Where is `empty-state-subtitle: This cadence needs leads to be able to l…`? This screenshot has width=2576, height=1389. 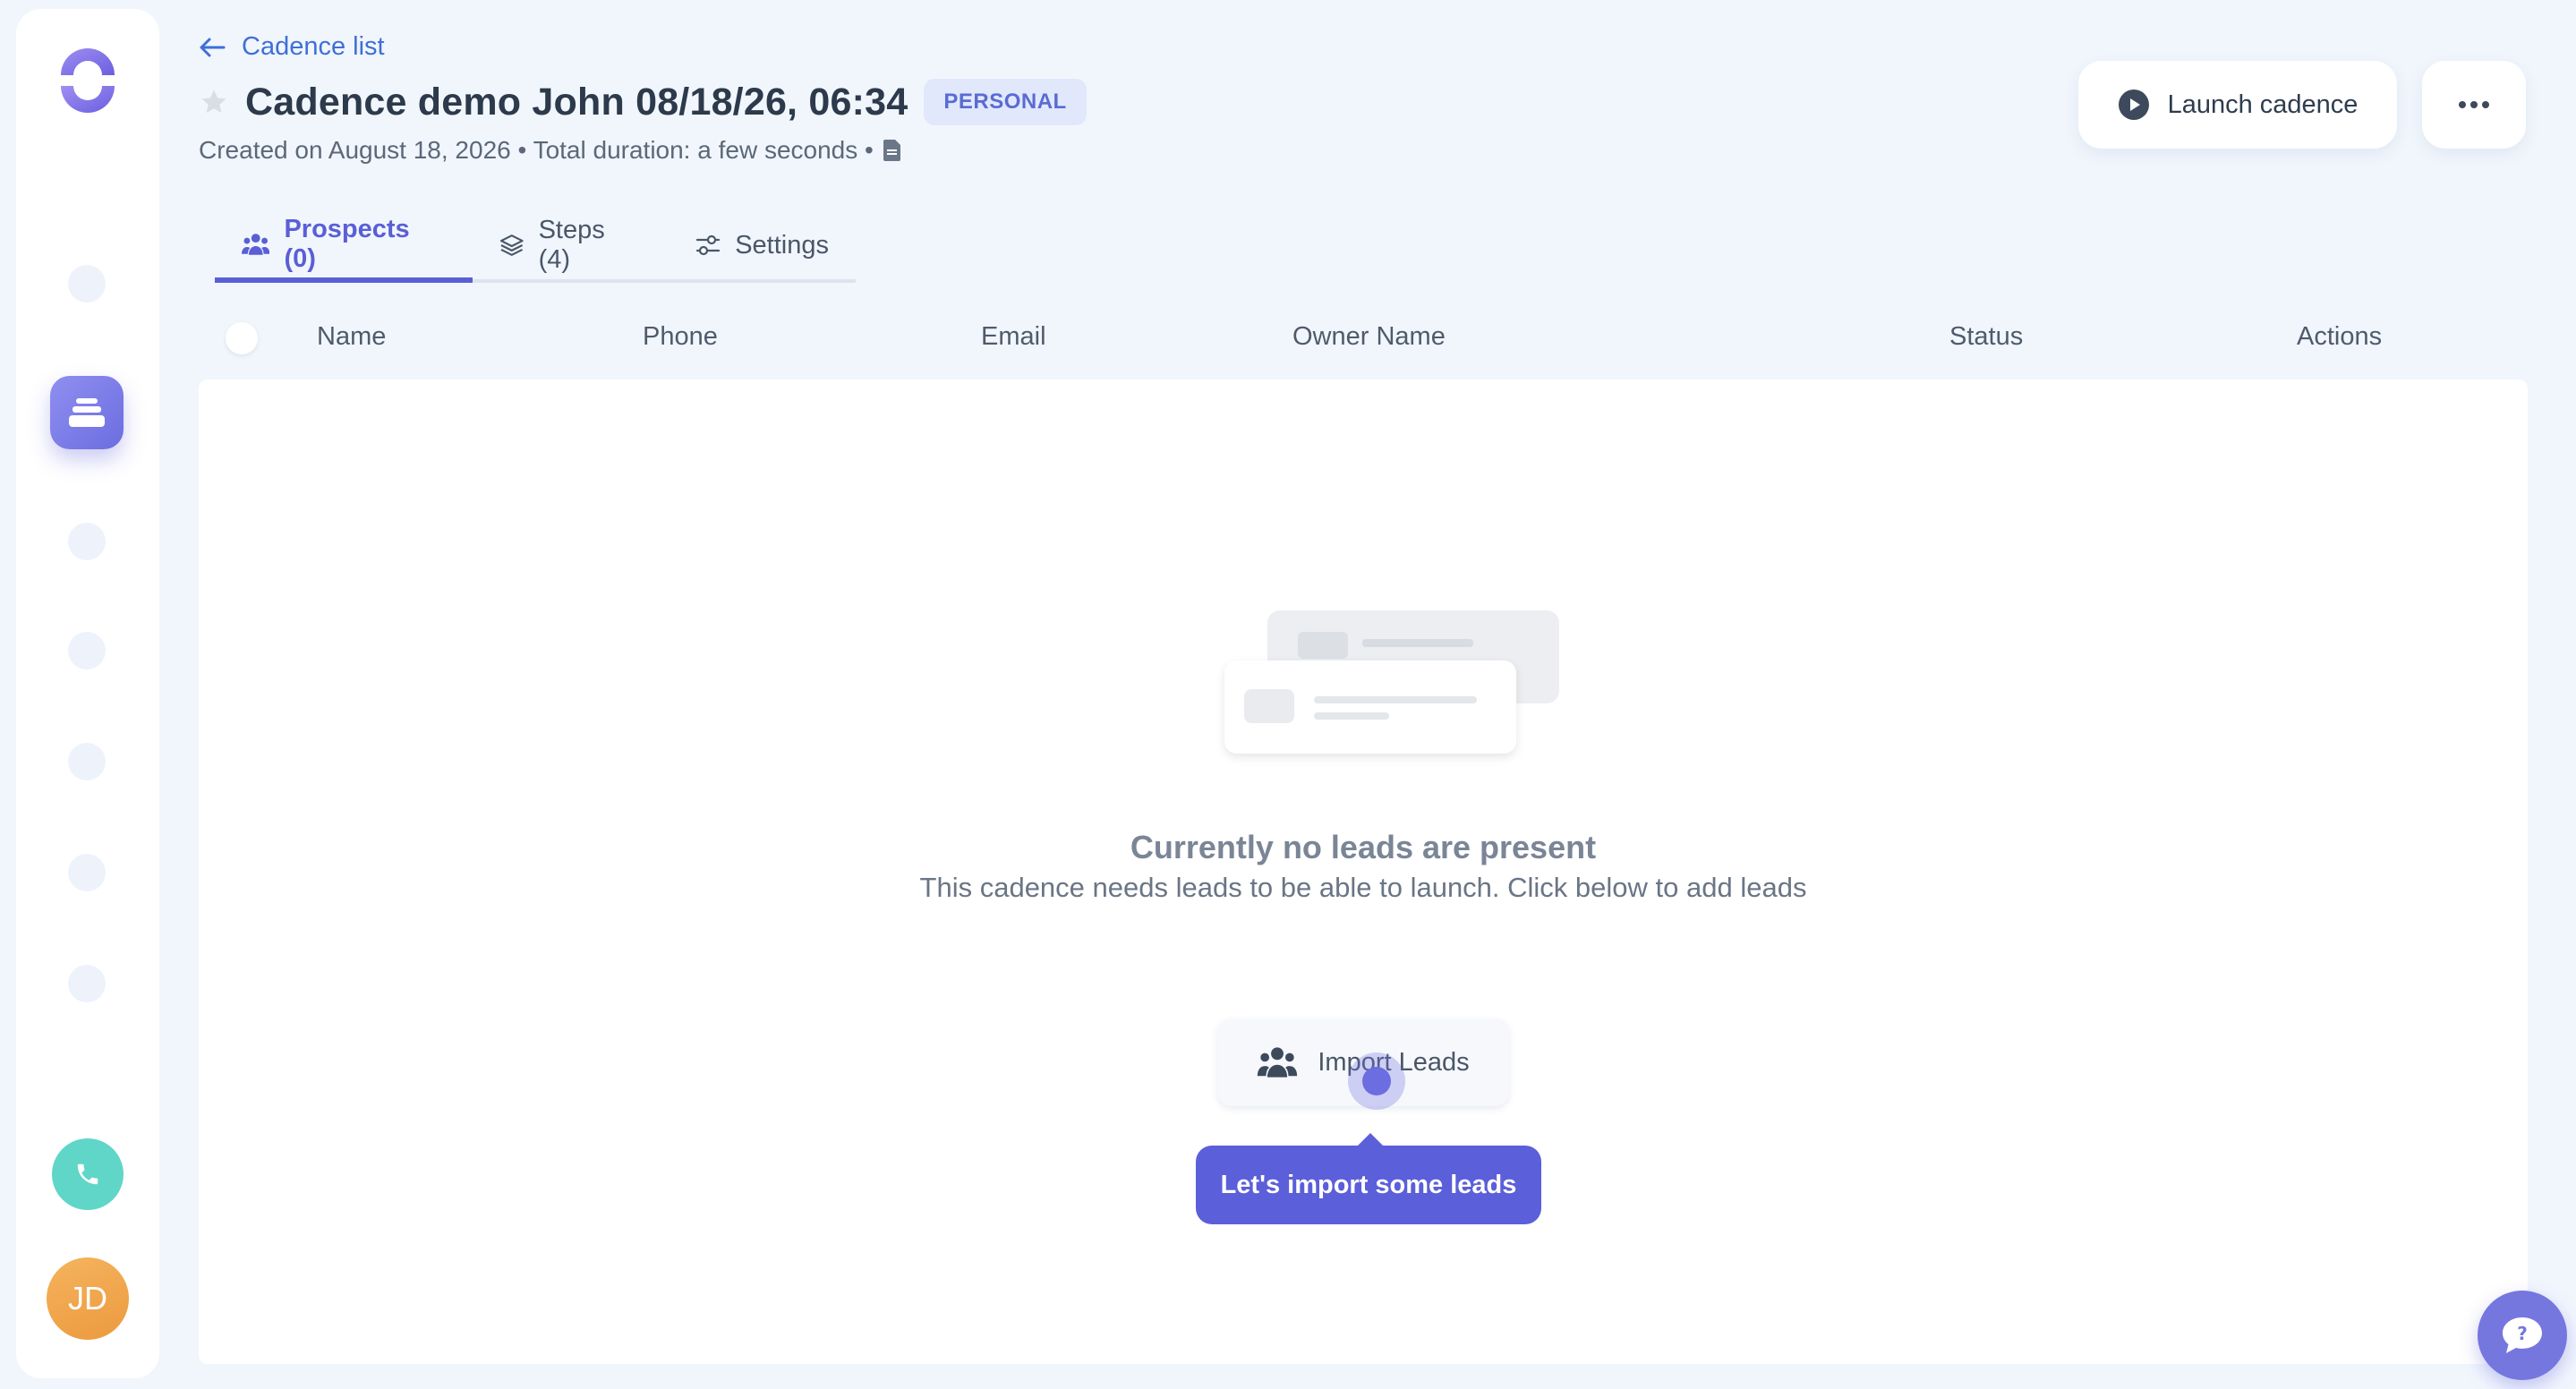
empty-state-subtitle: This cadence needs leads to be able to l… is located at coordinates (1363, 887).